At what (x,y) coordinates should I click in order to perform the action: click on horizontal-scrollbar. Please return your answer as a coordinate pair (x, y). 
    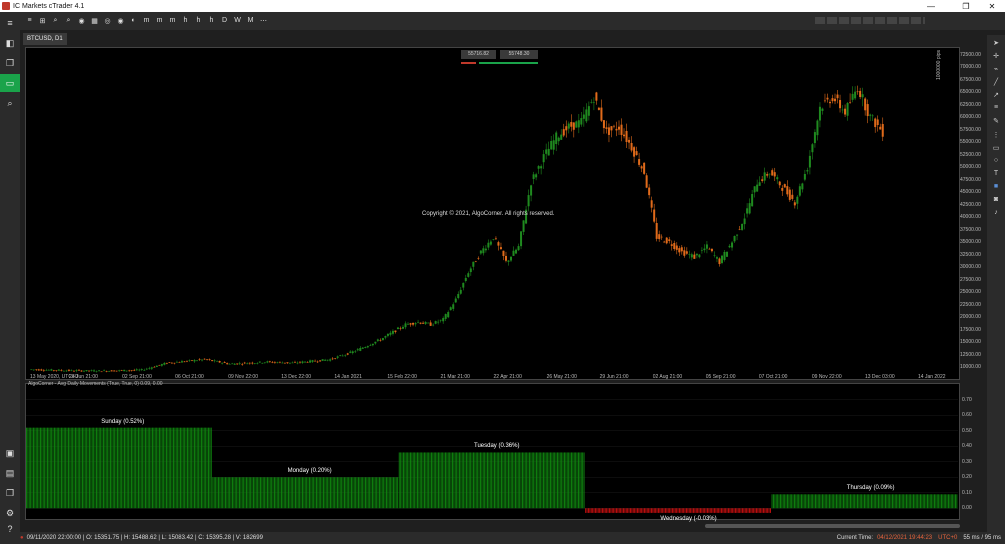
    Looking at the image, I should click on (832, 526).